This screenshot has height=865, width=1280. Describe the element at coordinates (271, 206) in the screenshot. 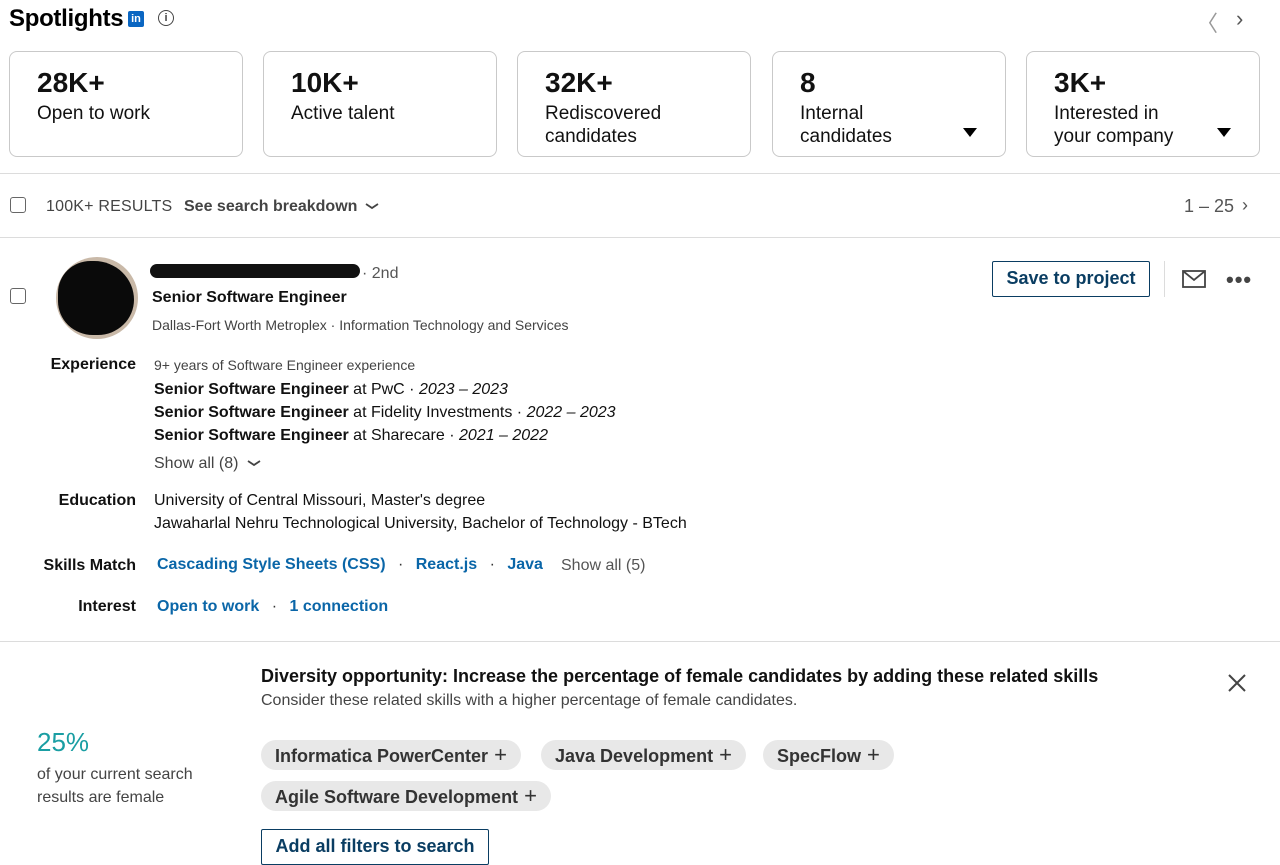

I see `search-breakdown-label: See search breakdown` at that location.